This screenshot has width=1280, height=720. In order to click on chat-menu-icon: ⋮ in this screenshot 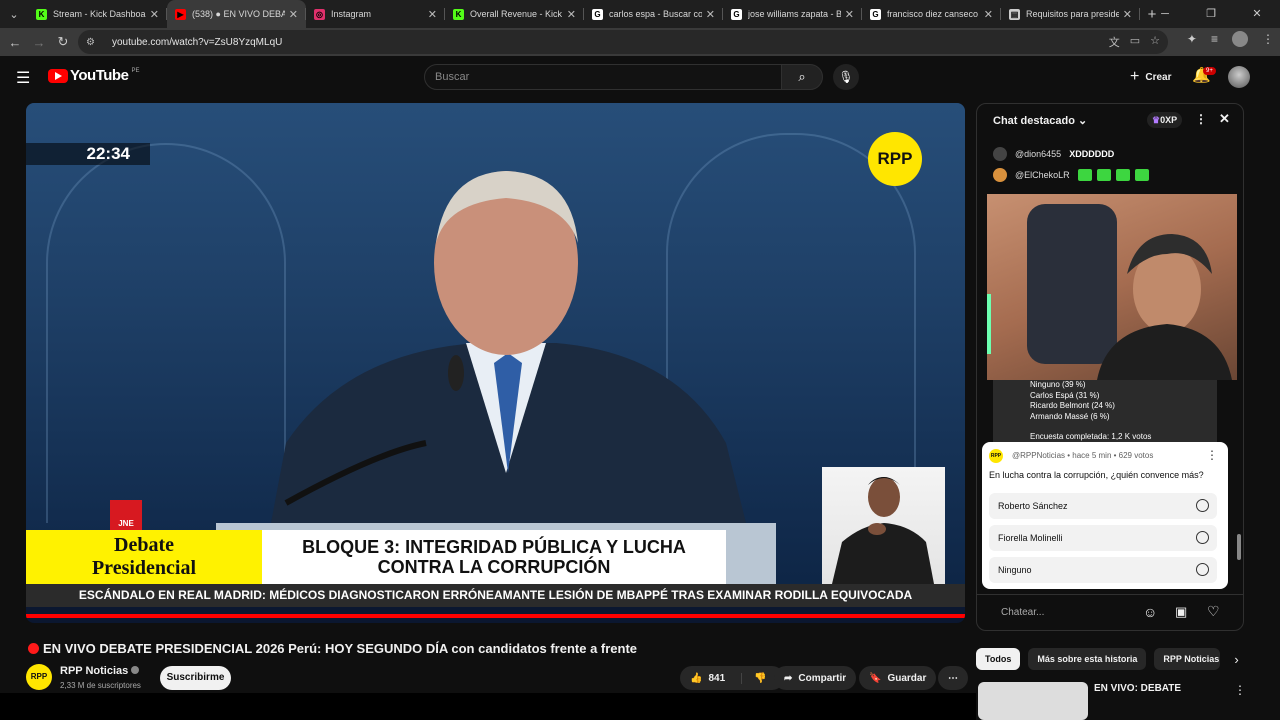, I will do `click(1201, 119)`.